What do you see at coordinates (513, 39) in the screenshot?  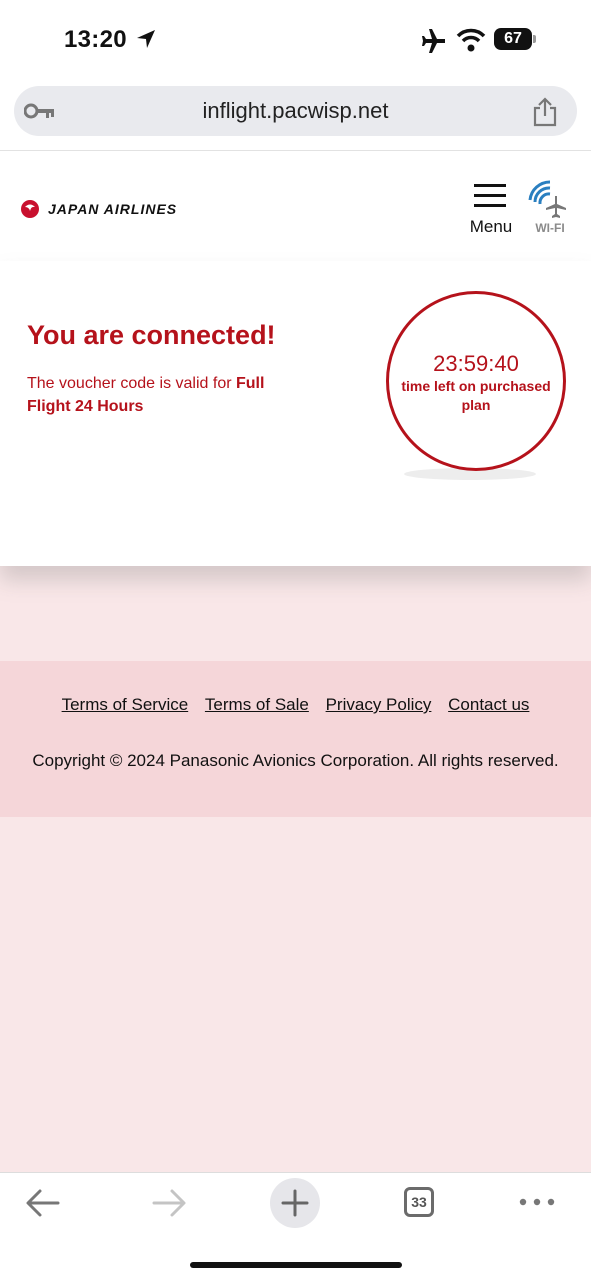 I see `battery-indicator: 67` at bounding box center [513, 39].